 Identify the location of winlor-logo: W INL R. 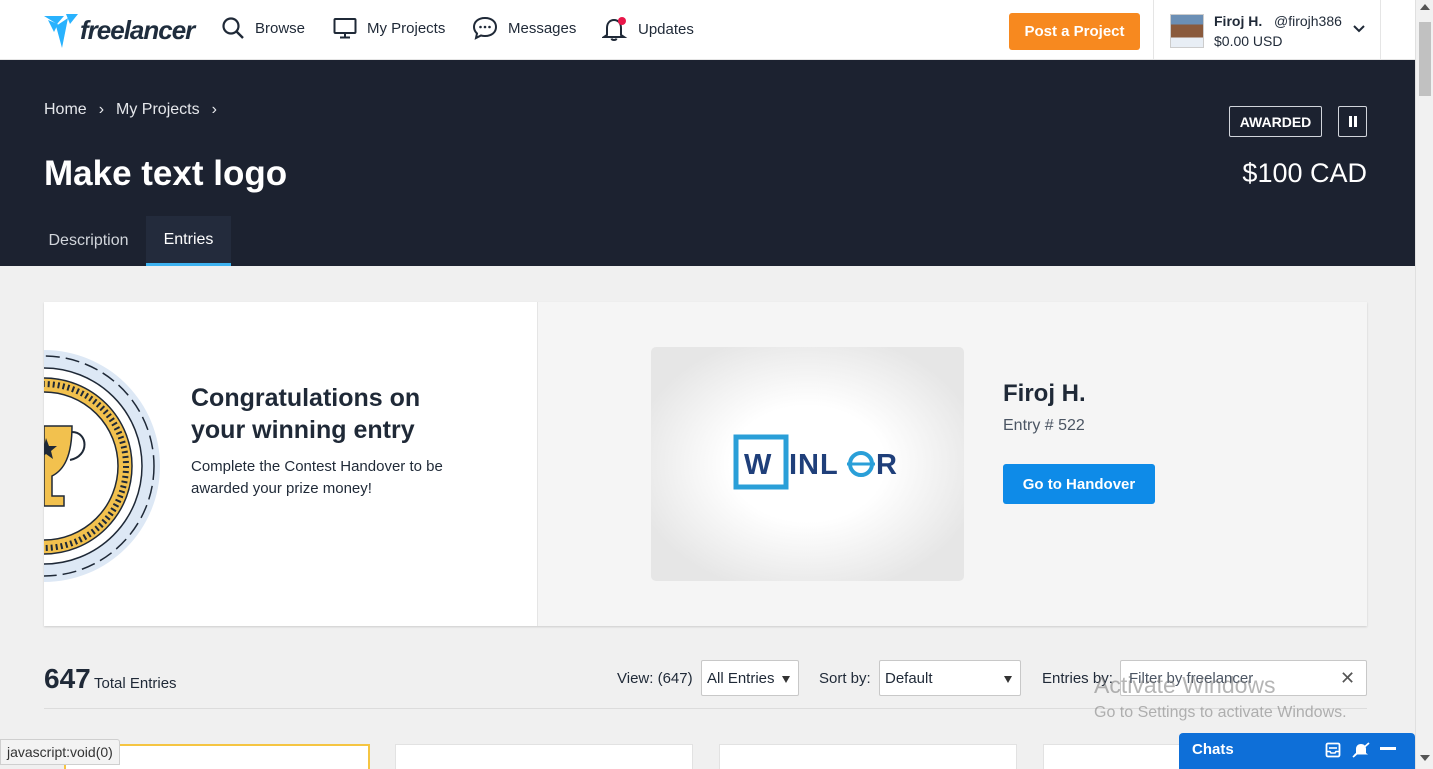
(815, 462).